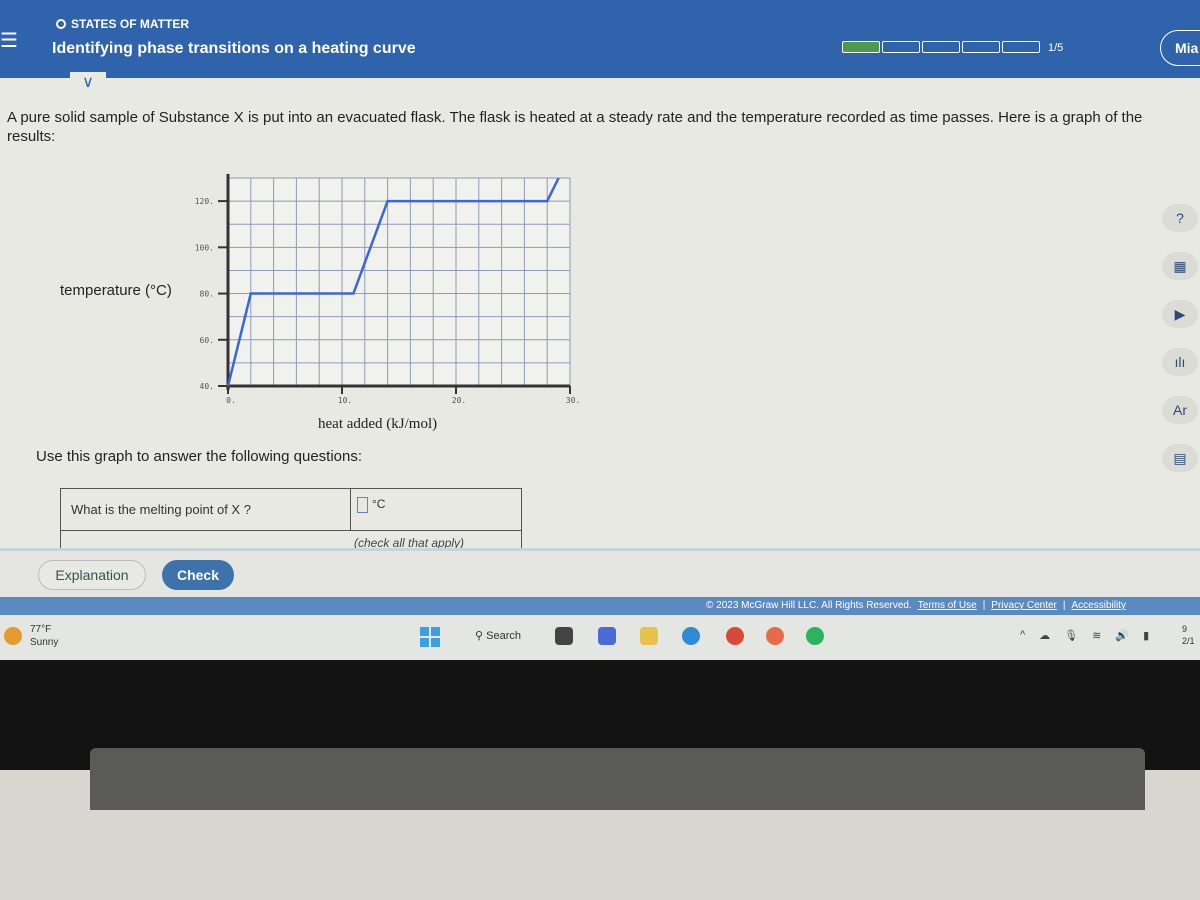  What do you see at coordinates (1022, 635) in the screenshot?
I see `chevron-up-icon: ^` at bounding box center [1022, 635].